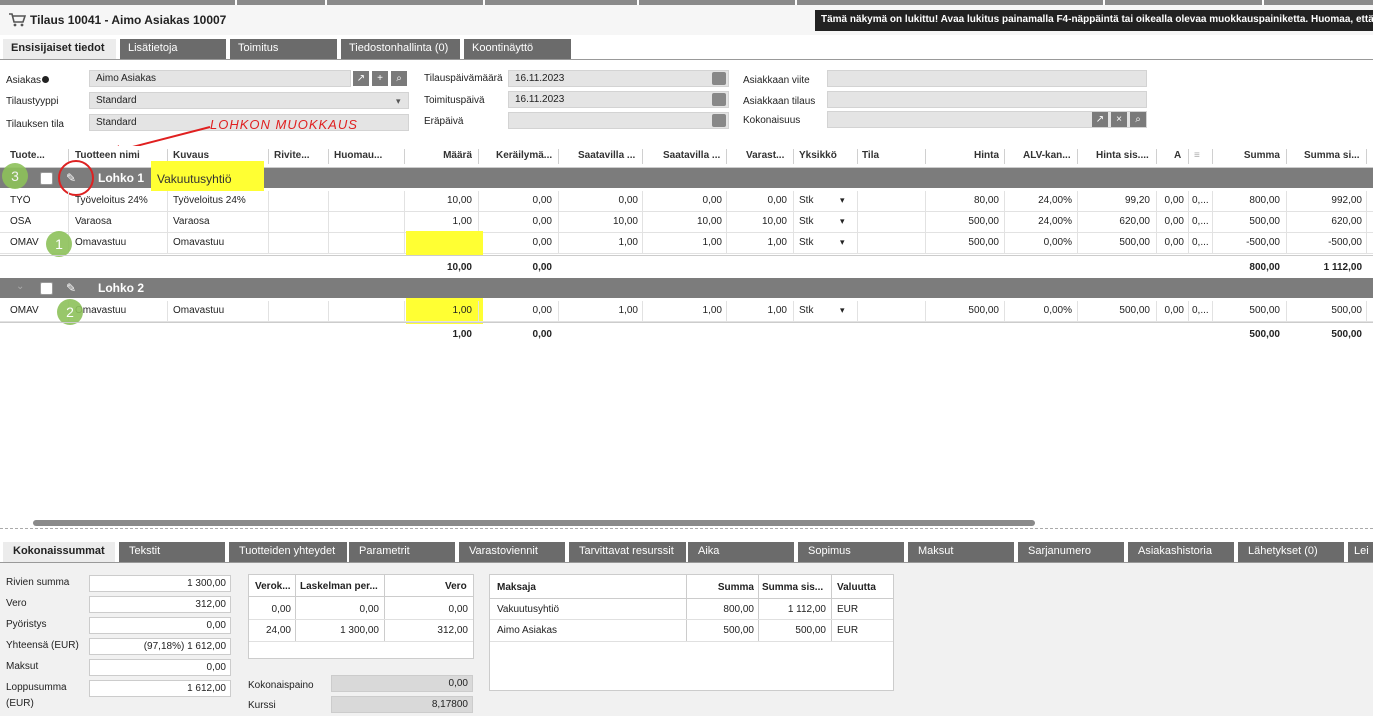 Image resolution: width=1373 pixels, height=716 pixels. What do you see at coordinates (218, 155) in the screenshot?
I see `col-kuvaus: Kuvaus` at bounding box center [218, 155].